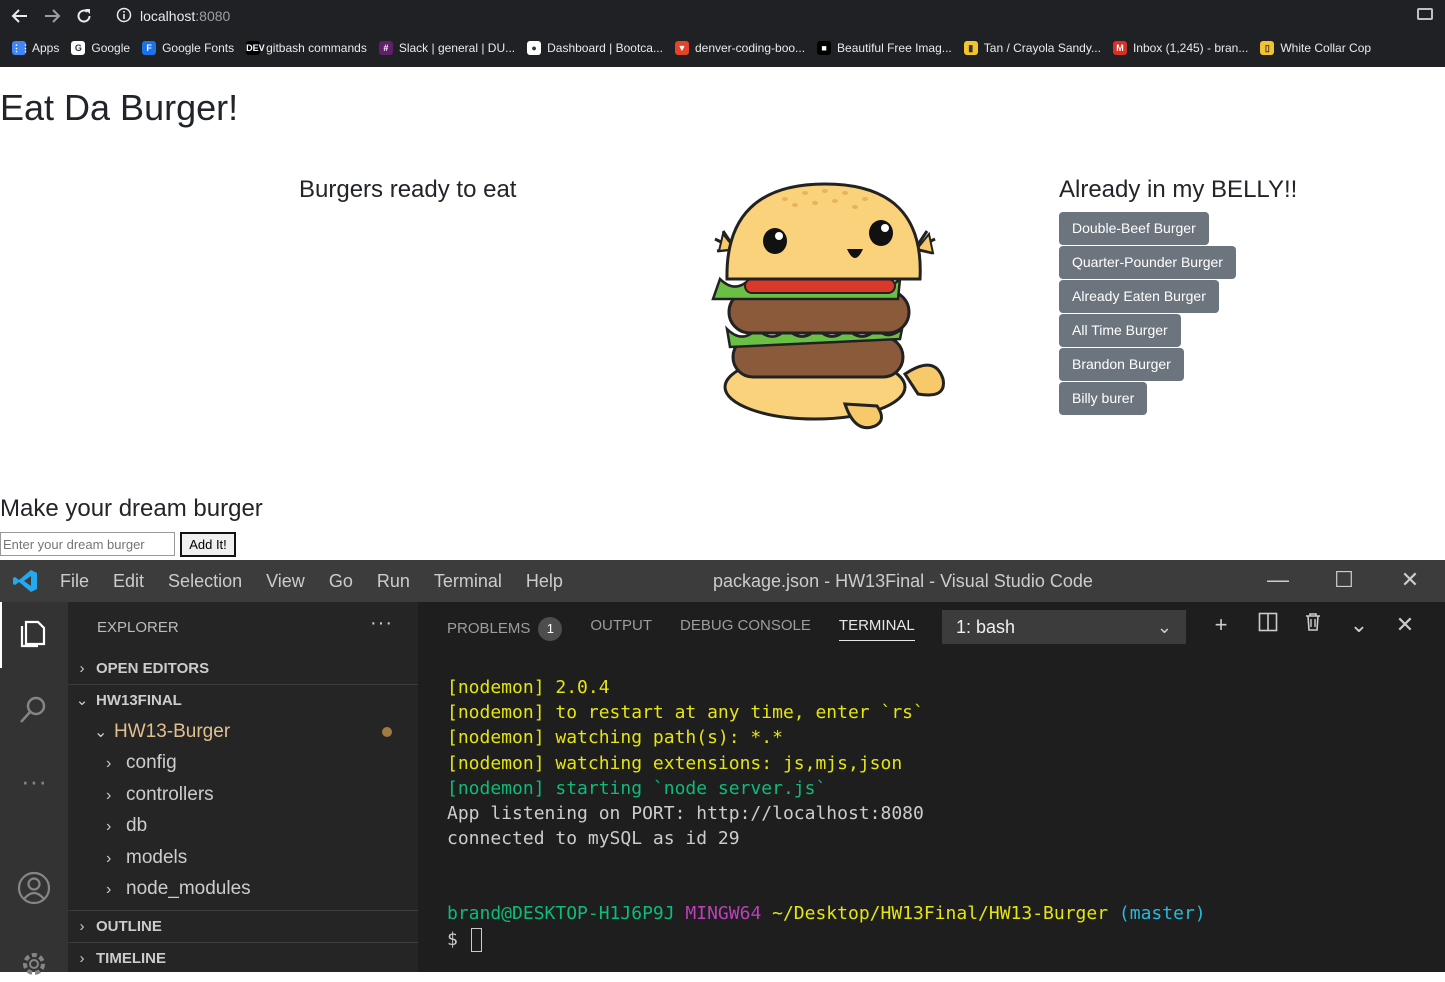 The height and width of the screenshot is (982, 1445). Describe the element at coordinates (1425, 14) in the screenshot. I see `cast-icon` at that location.